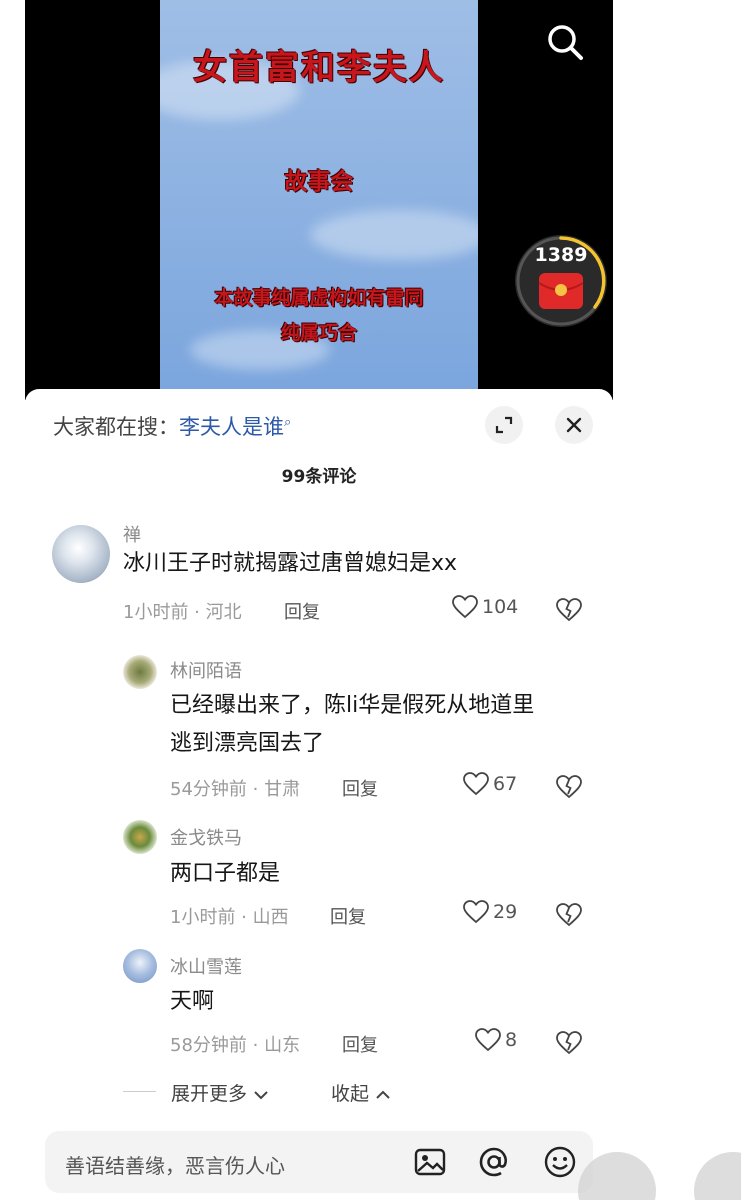  What do you see at coordinates (561, 255) in the screenshot?
I see `red-packet-count: 1389` at bounding box center [561, 255].